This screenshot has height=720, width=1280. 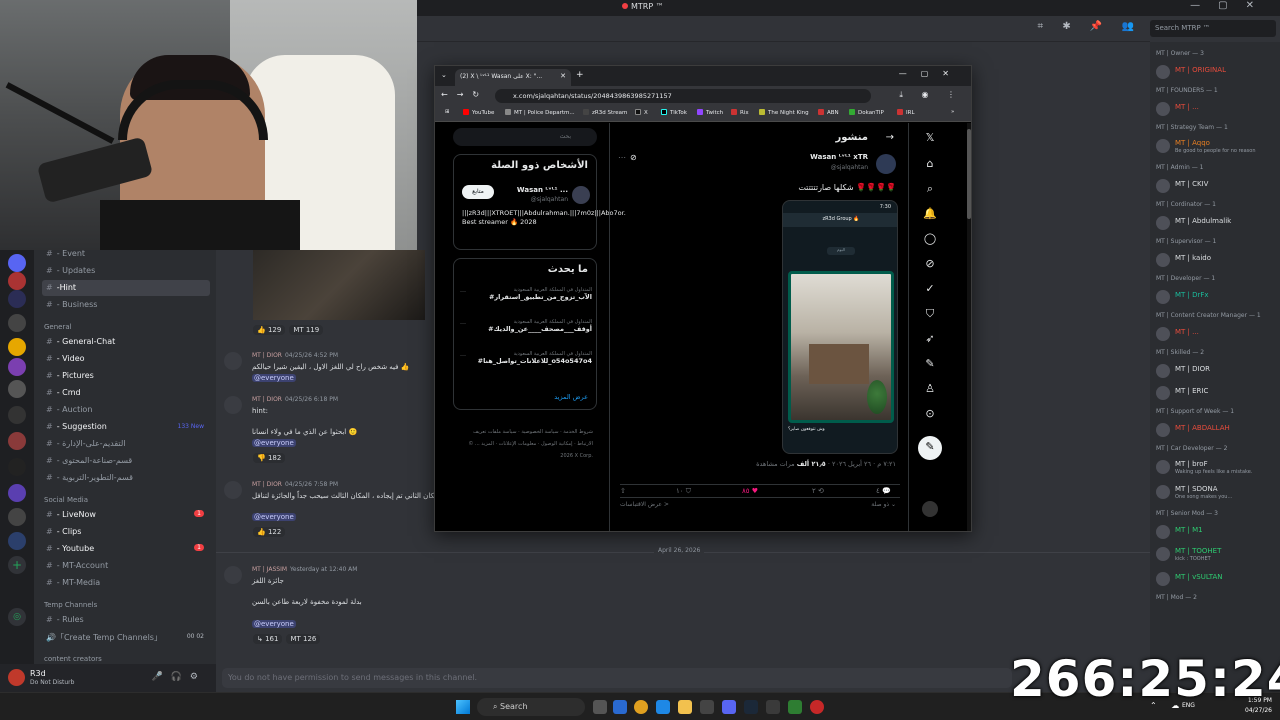 What do you see at coordinates (126, 288) in the screenshot?
I see `channel-hint: # -Hint` at bounding box center [126, 288].